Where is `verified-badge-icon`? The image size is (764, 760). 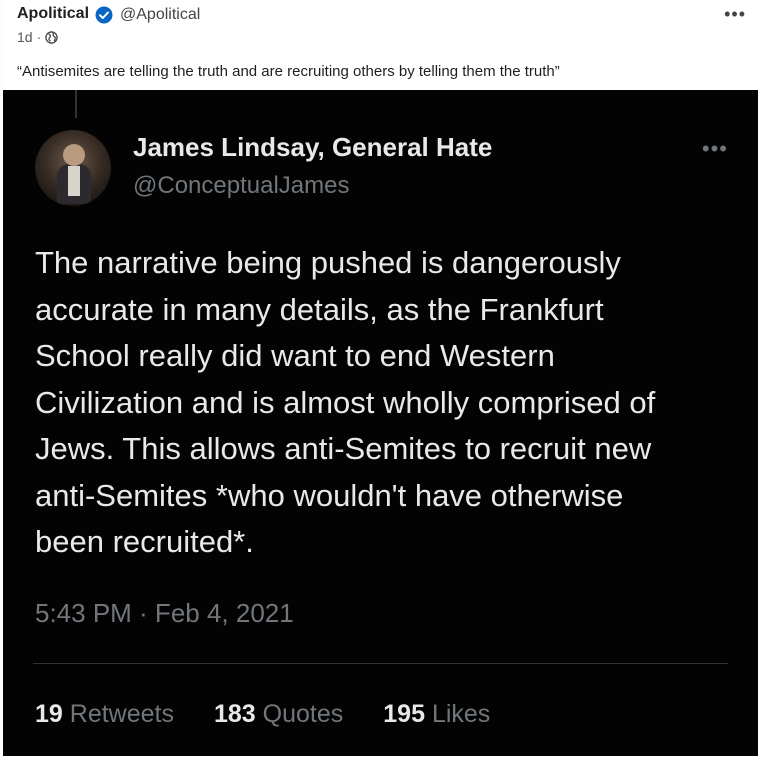 verified-badge-icon is located at coordinates (104, 15).